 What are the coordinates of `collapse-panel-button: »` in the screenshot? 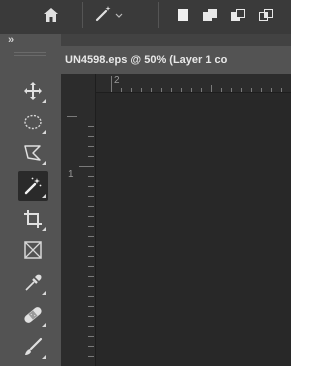 It's located at (11, 40).